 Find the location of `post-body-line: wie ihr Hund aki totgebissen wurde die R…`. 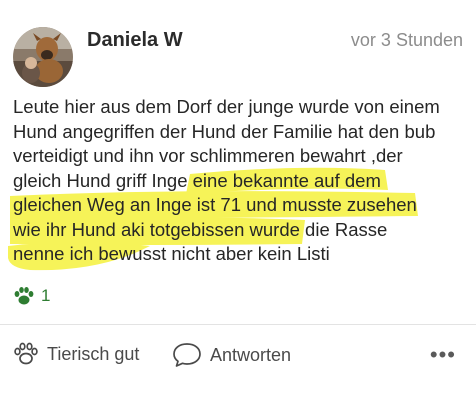

post-body-line: wie ihr Hund aki totgebissen wurde die R… is located at coordinates (200, 229).